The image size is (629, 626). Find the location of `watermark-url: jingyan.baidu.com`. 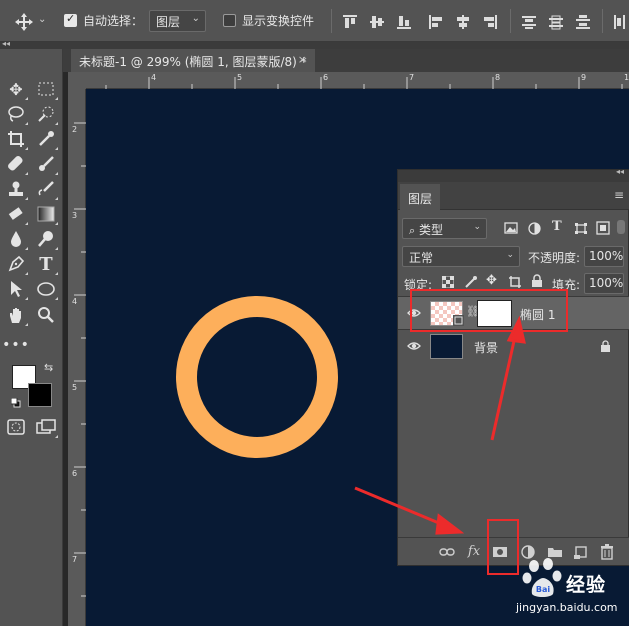

watermark-url: jingyan.baidu.com is located at coordinates (567, 607).